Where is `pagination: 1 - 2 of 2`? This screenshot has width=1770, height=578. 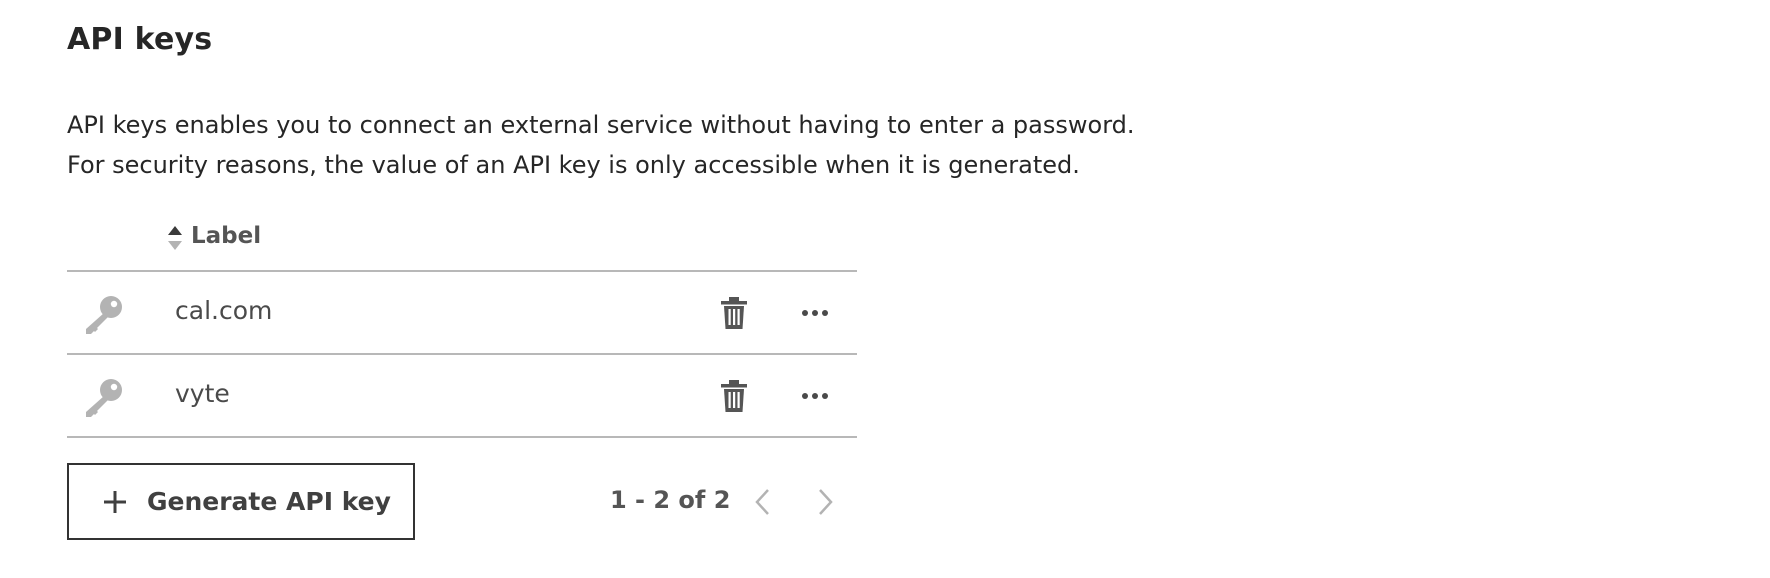 pagination: 1 - 2 of 2 is located at coordinates (735, 502).